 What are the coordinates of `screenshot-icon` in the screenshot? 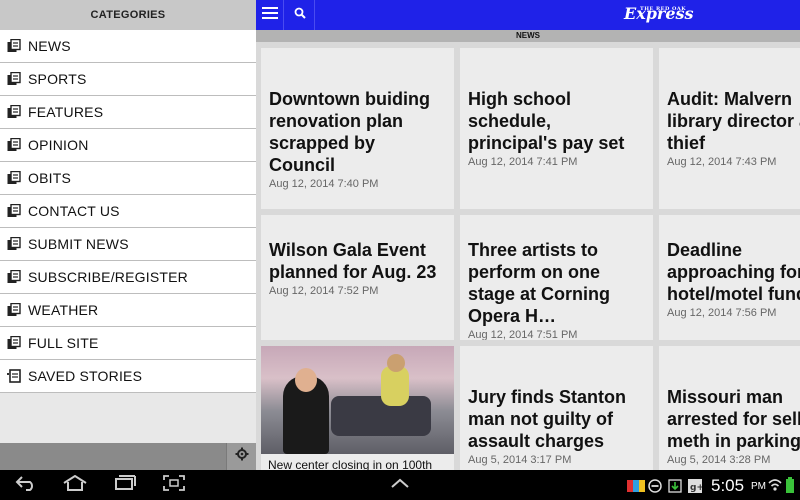 It's located at (174, 485).